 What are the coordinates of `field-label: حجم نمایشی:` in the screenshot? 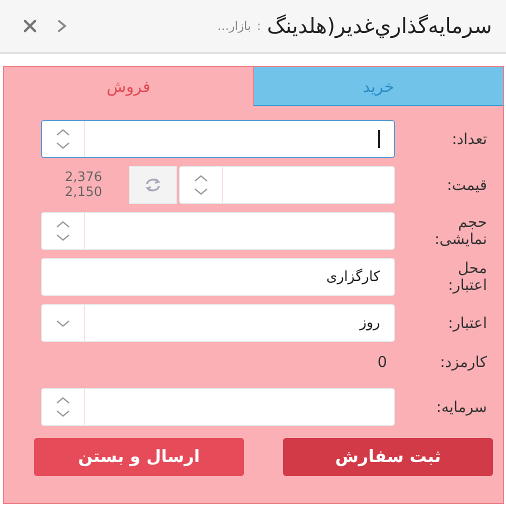 It's located at (460, 231).